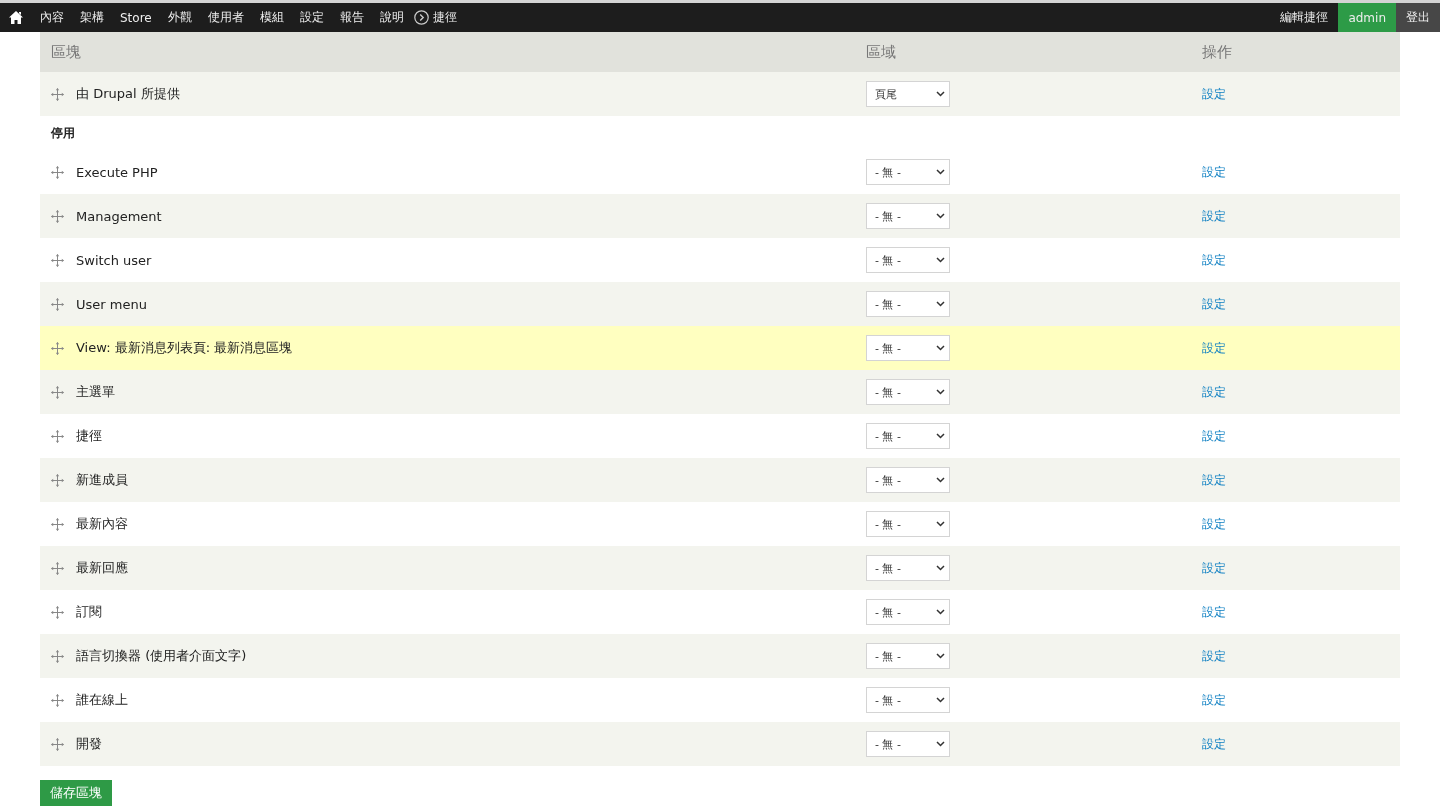 This screenshot has height=806, width=1440. I want to click on shortcuts-link: 捷徑, so click(446, 17).